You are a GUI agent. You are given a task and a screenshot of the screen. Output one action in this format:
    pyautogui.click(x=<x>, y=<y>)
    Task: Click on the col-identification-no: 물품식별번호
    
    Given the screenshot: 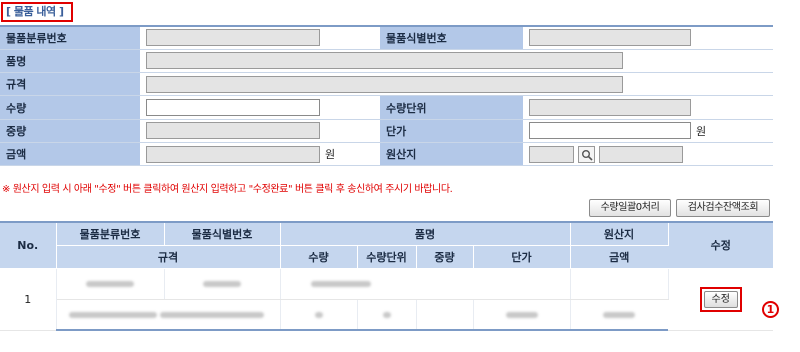 What is the action you would take?
    pyautogui.click(x=222, y=234)
    